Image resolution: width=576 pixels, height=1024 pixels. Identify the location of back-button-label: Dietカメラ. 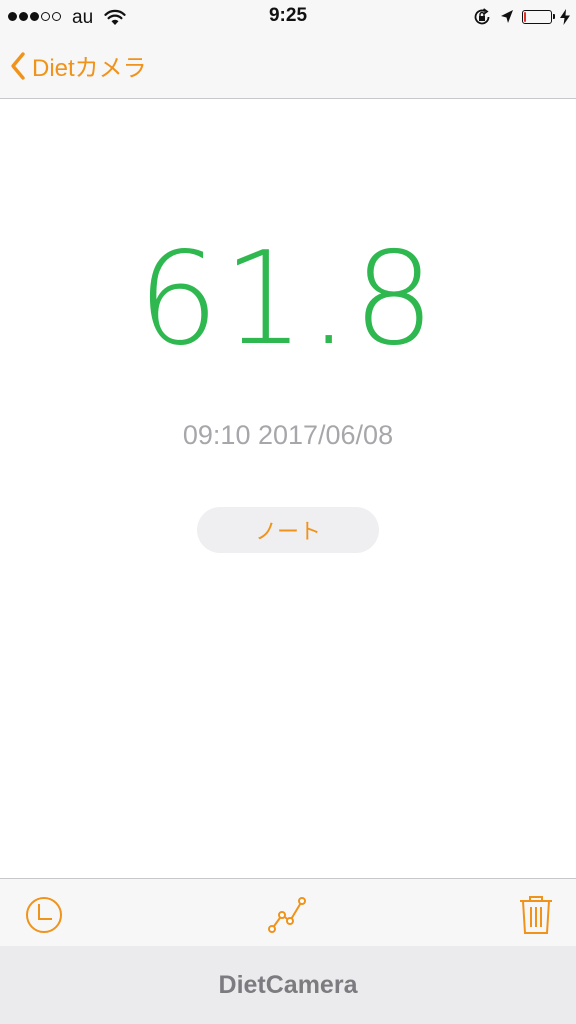
(89, 68).